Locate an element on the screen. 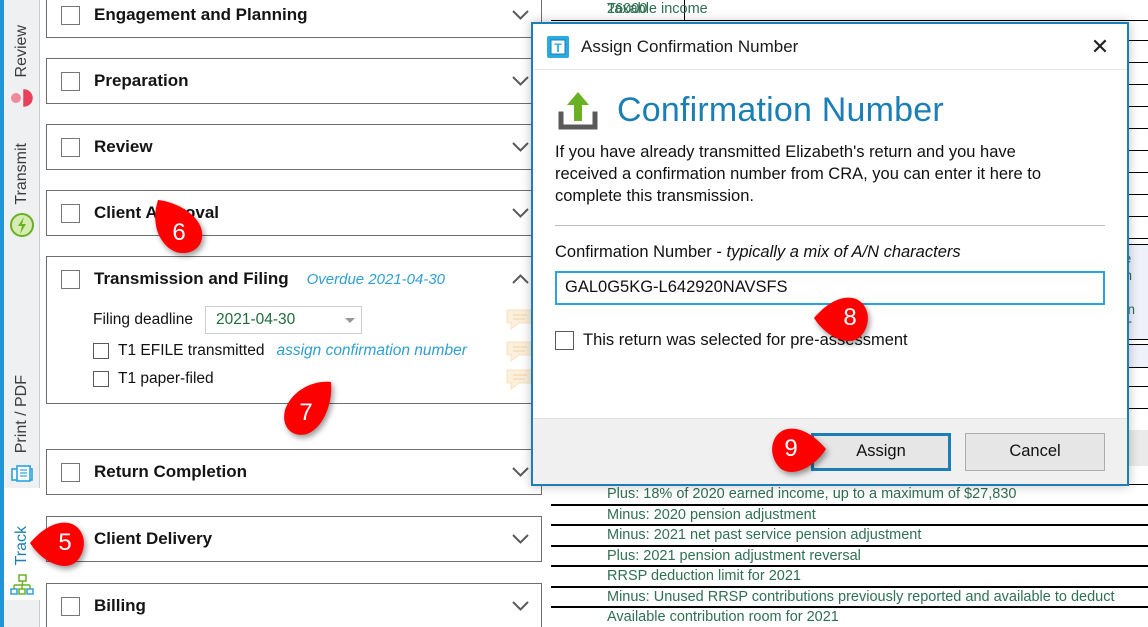 Image resolution: width=1148 pixels, height=627 pixels. group-header: Client Delivery is located at coordinates (294, 539).